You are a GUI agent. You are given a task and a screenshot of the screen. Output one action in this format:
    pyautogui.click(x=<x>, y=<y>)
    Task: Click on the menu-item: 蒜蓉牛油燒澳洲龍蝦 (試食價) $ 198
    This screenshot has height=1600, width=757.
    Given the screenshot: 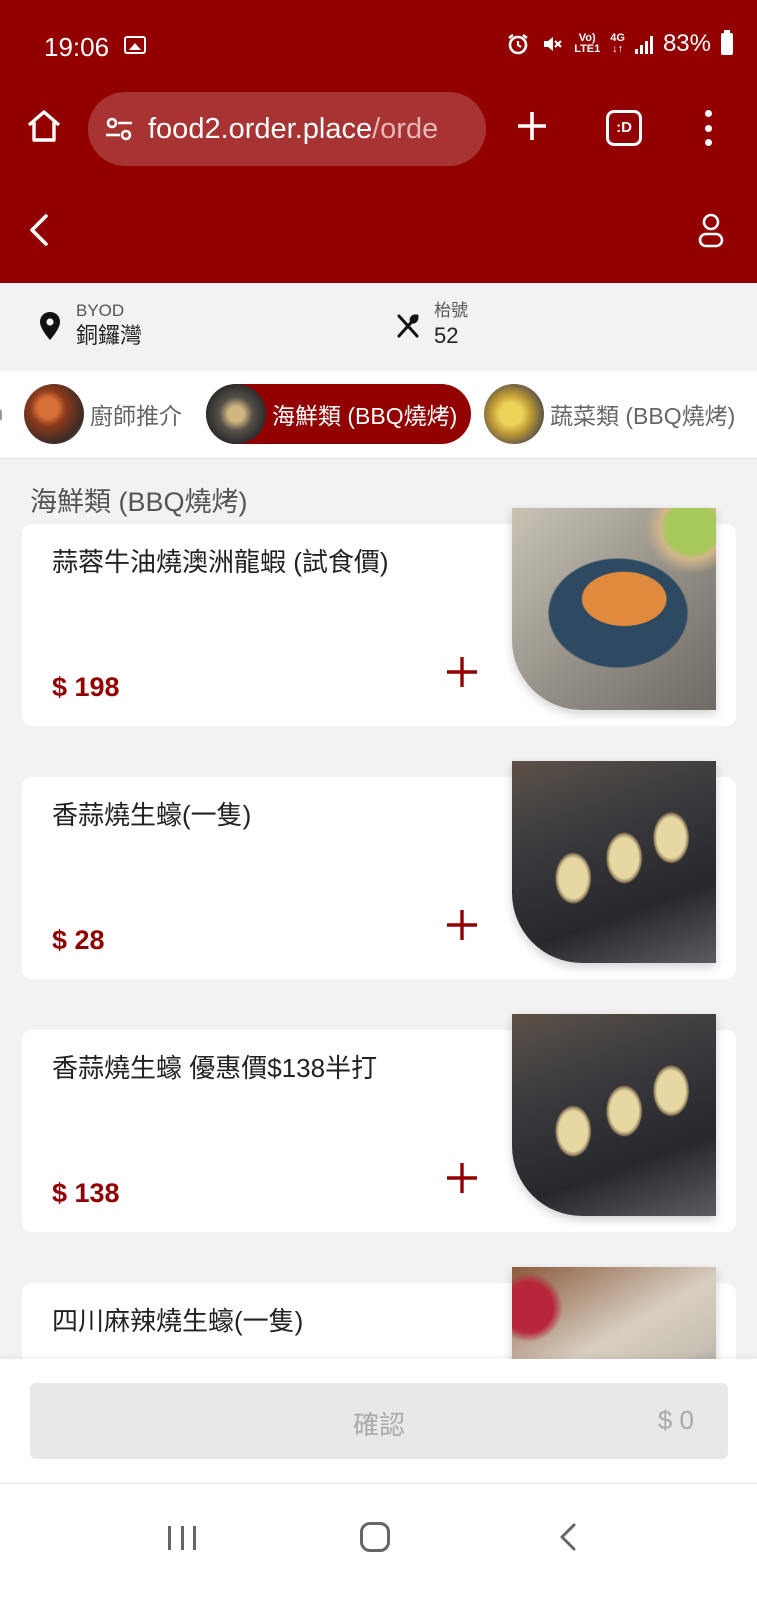 What is the action you would take?
    pyautogui.click(x=379, y=617)
    